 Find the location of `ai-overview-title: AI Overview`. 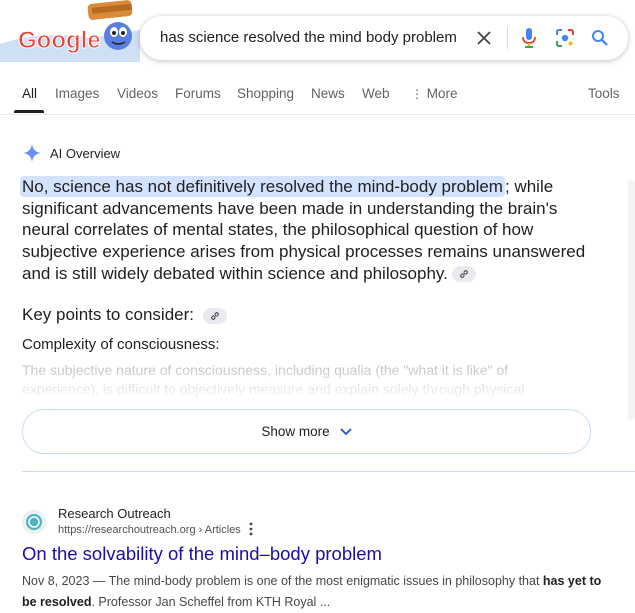

ai-overview-title: AI Overview is located at coordinates (85, 153).